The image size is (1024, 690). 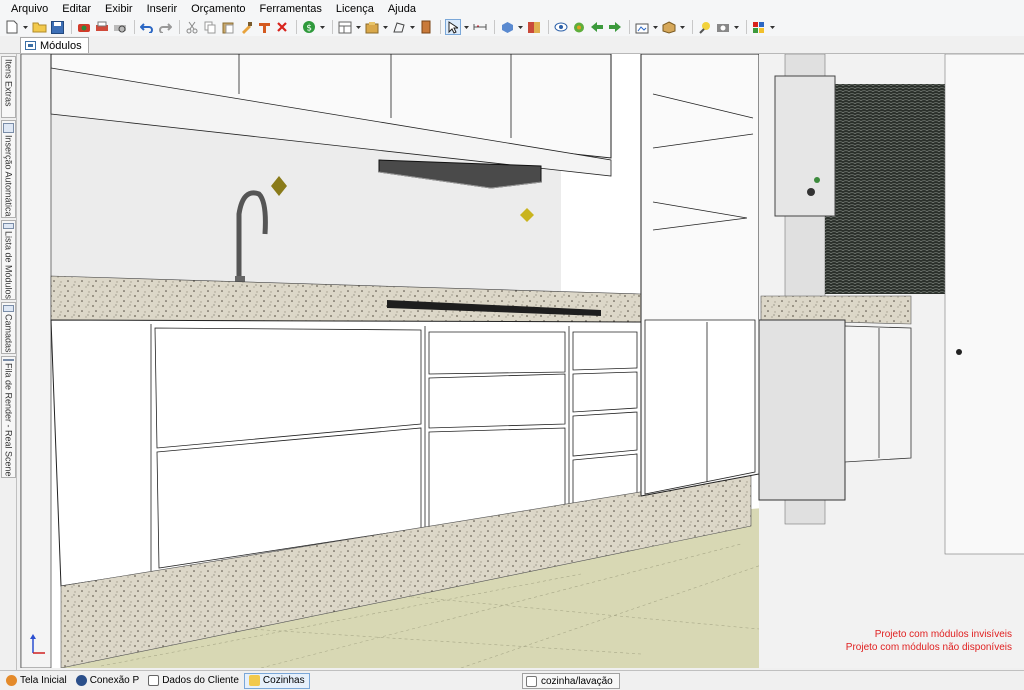 What do you see at coordinates (8, 87) in the screenshot?
I see `sidebar-item-itens-extras: Itens Extras` at bounding box center [8, 87].